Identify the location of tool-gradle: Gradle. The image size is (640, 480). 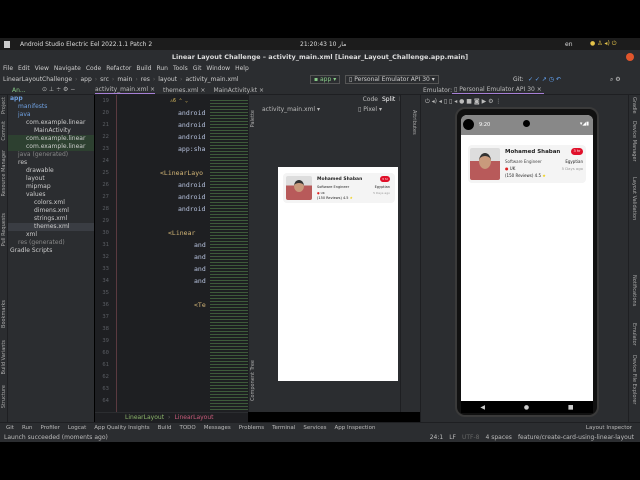
(634, 105).